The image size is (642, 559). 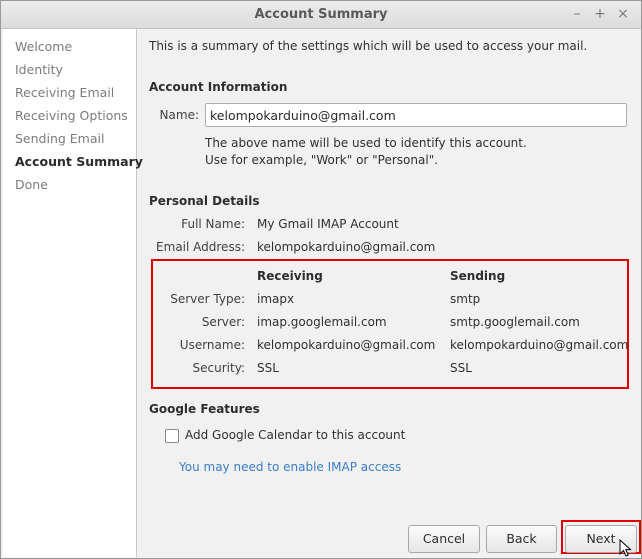 What do you see at coordinates (39, 70) in the screenshot?
I see `sidebar-item-identity: Identity` at bounding box center [39, 70].